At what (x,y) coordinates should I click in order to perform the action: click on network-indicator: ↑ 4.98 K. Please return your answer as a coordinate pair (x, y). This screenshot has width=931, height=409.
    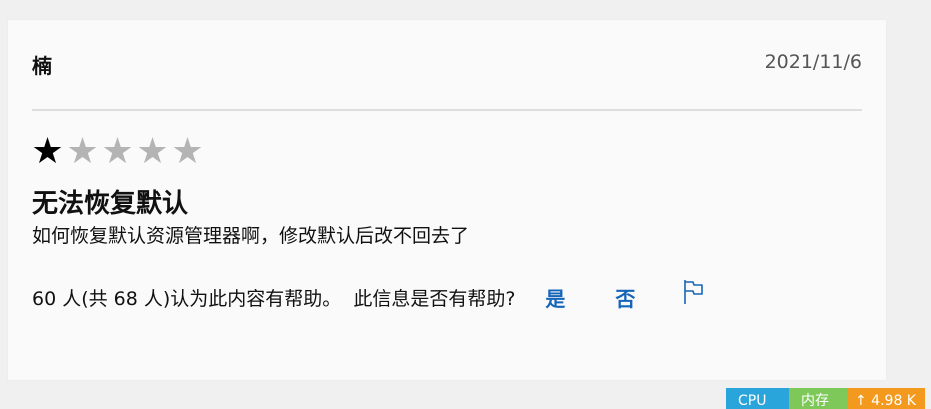
    Looking at the image, I should click on (886, 398).